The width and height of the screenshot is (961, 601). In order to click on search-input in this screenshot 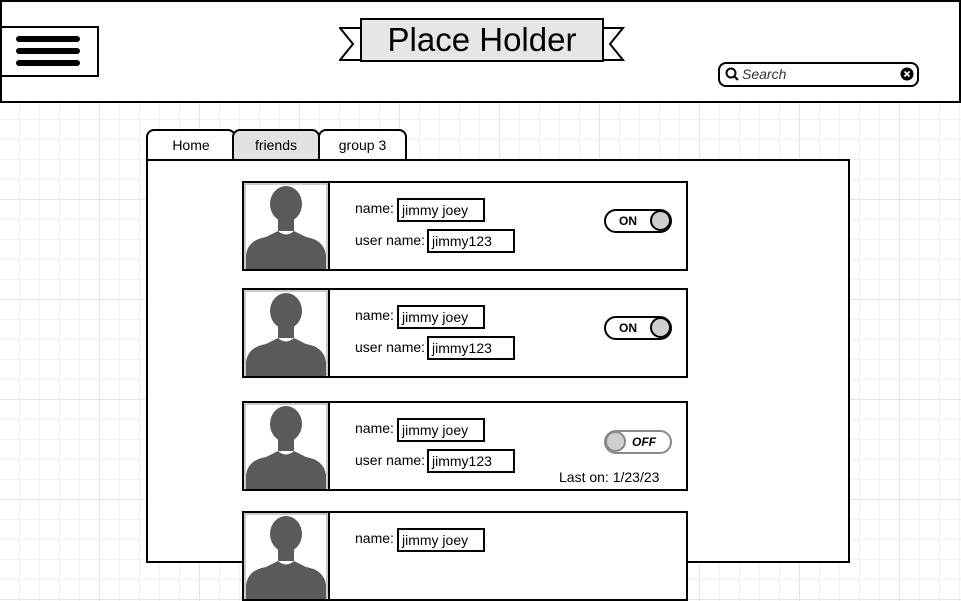, I will do `click(817, 74)`.